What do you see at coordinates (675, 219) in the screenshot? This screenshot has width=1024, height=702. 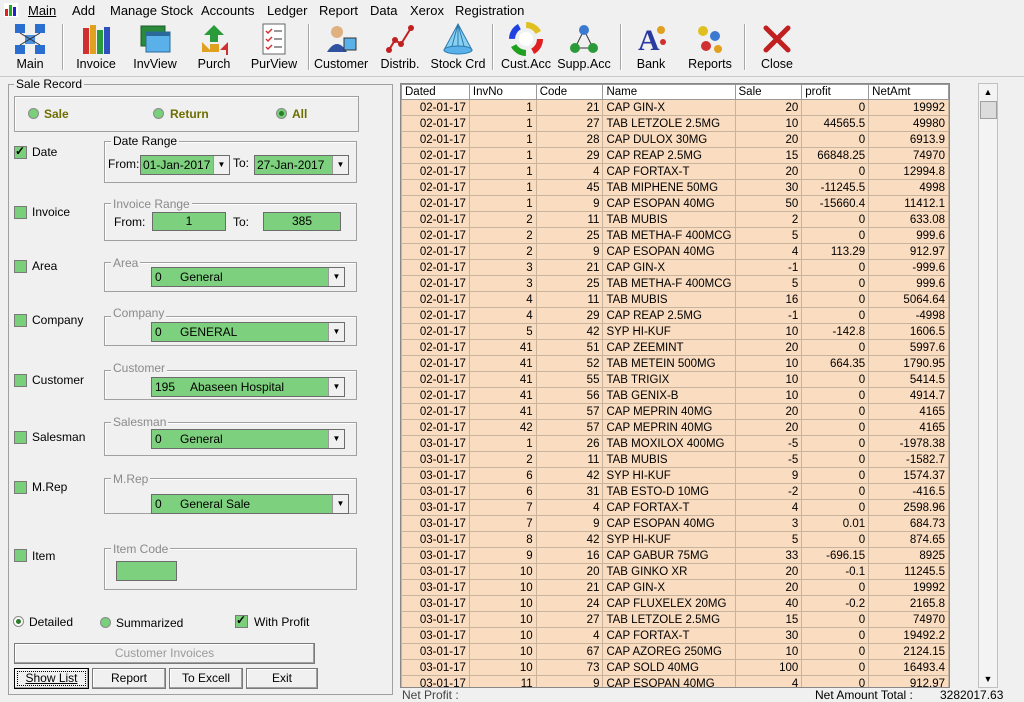 I see `table-row: 02-01-17 2 11 TAB MUBIS 2 0 633.08` at bounding box center [675, 219].